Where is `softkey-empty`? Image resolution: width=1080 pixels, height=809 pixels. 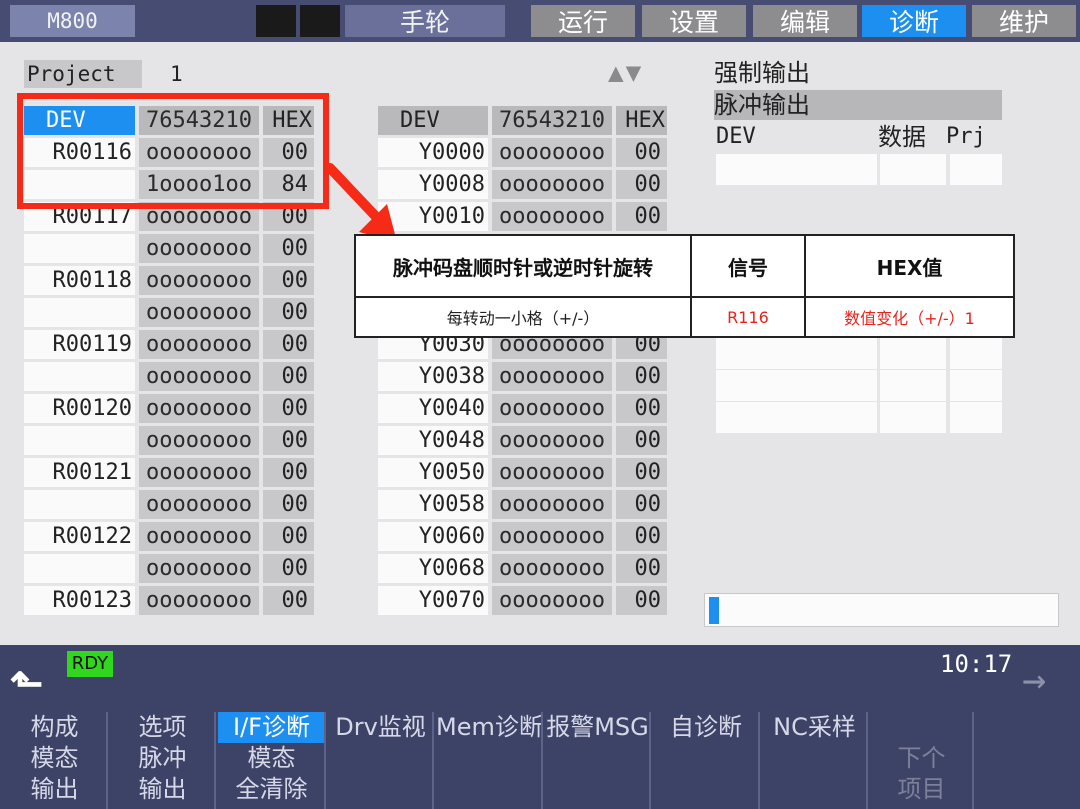 softkey-empty is located at coordinates (1027, 760).